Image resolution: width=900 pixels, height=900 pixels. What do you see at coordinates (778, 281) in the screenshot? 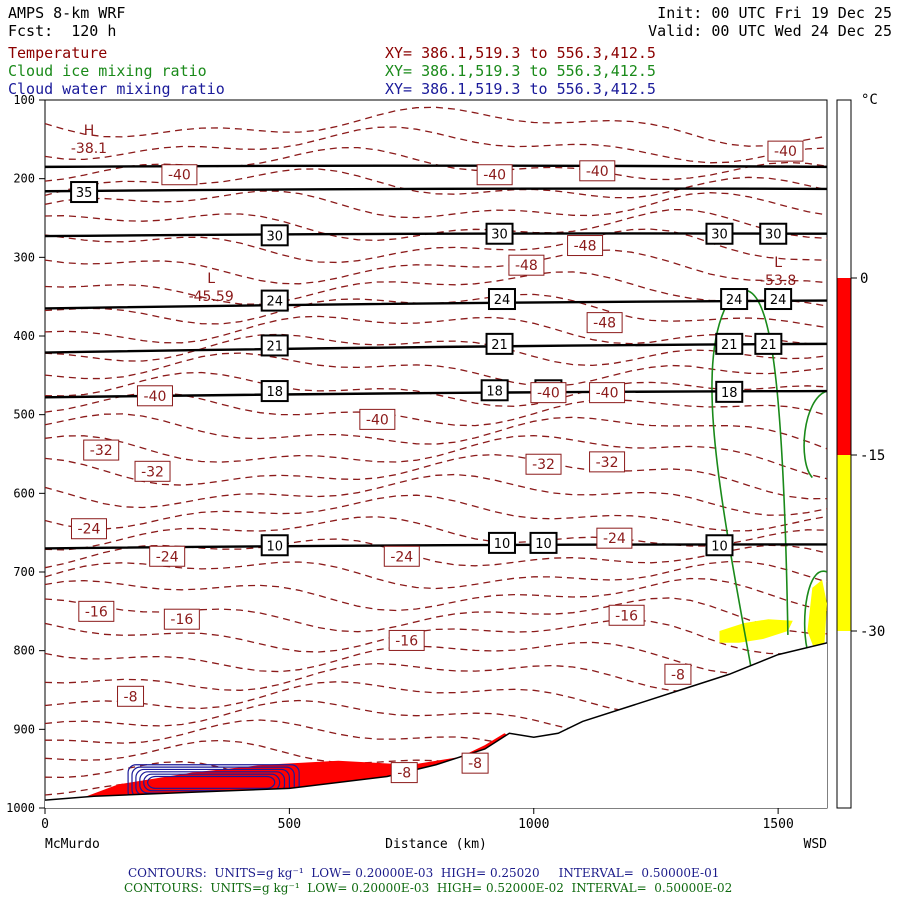
I see `extremum-value: -53.8` at bounding box center [778, 281].